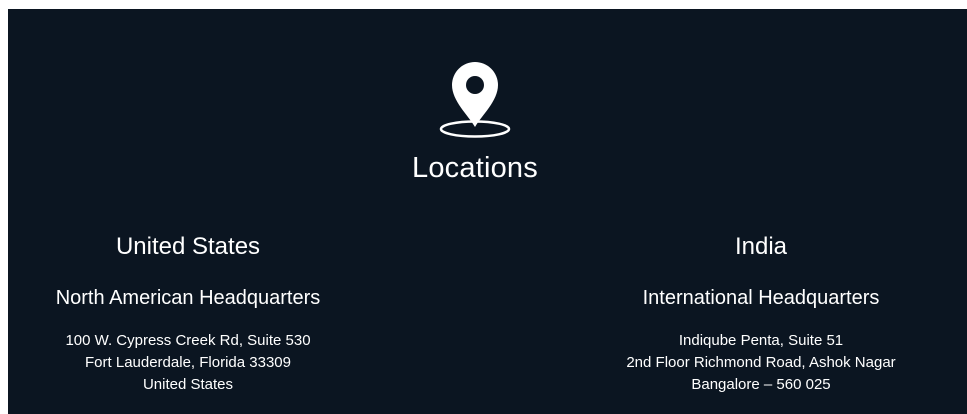 Image resolution: width=967 pixels, height=414 pixels. I want to click on section-title: Locations, so click(475, 168).